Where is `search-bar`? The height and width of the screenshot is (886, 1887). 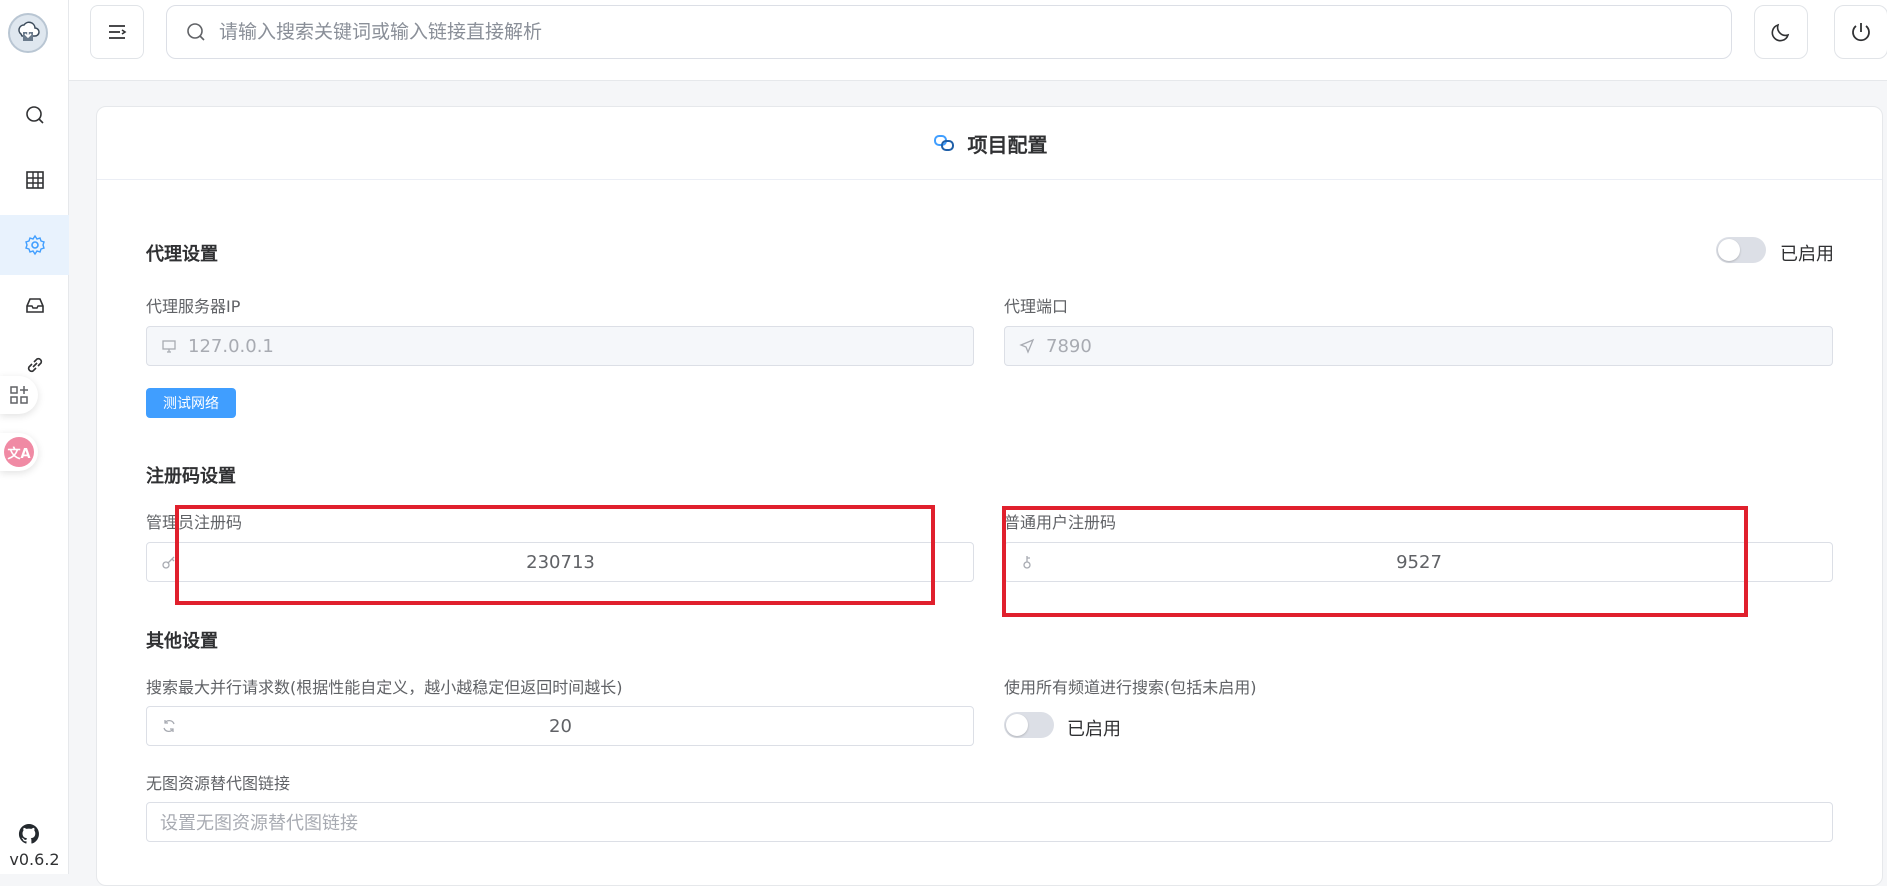 search-bar is located at coordinates (949, 32).